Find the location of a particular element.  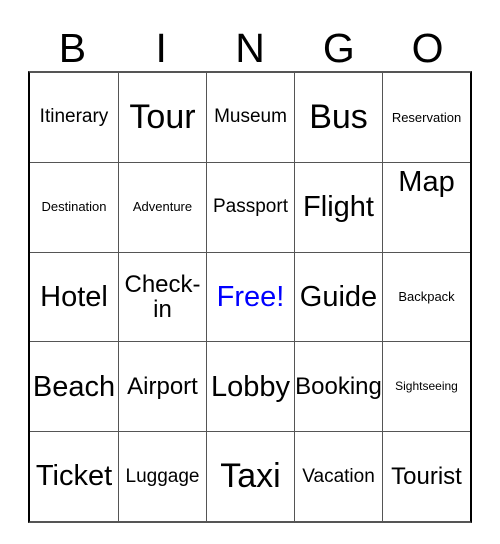

bingo-row: Ticket Luggage Taxi Vacation Tourist is located at coordinates (250, 476).